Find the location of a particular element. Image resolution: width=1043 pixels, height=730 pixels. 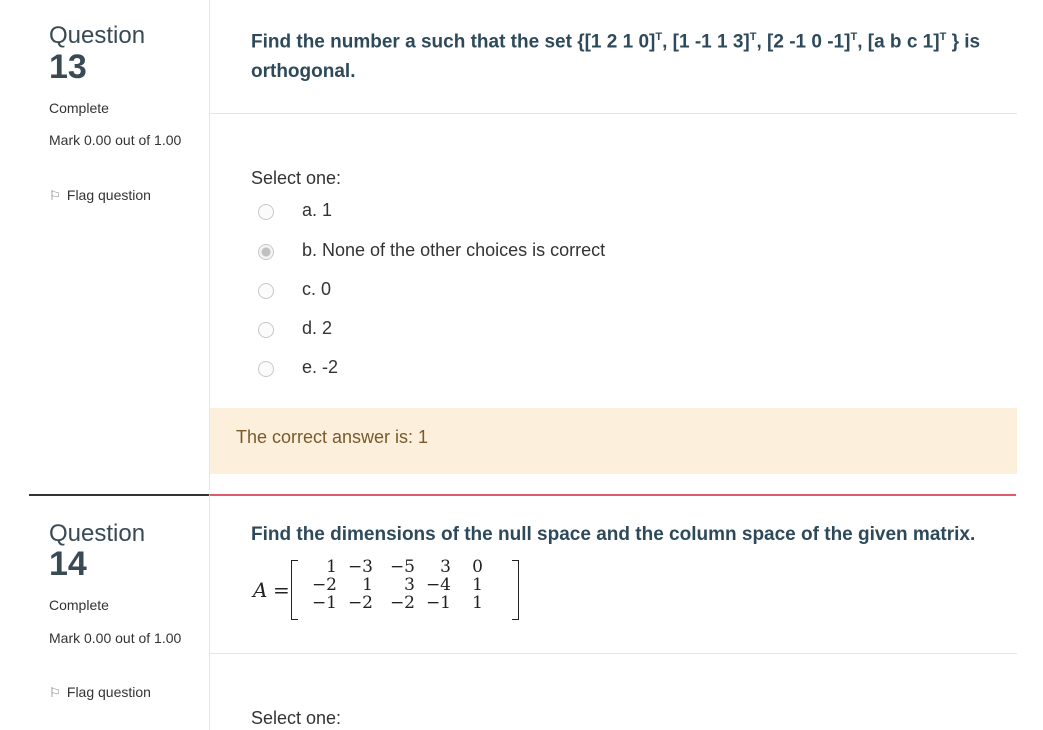

matrix-row: −2 1 3 −4 1 is located at coordinates (406, 585).